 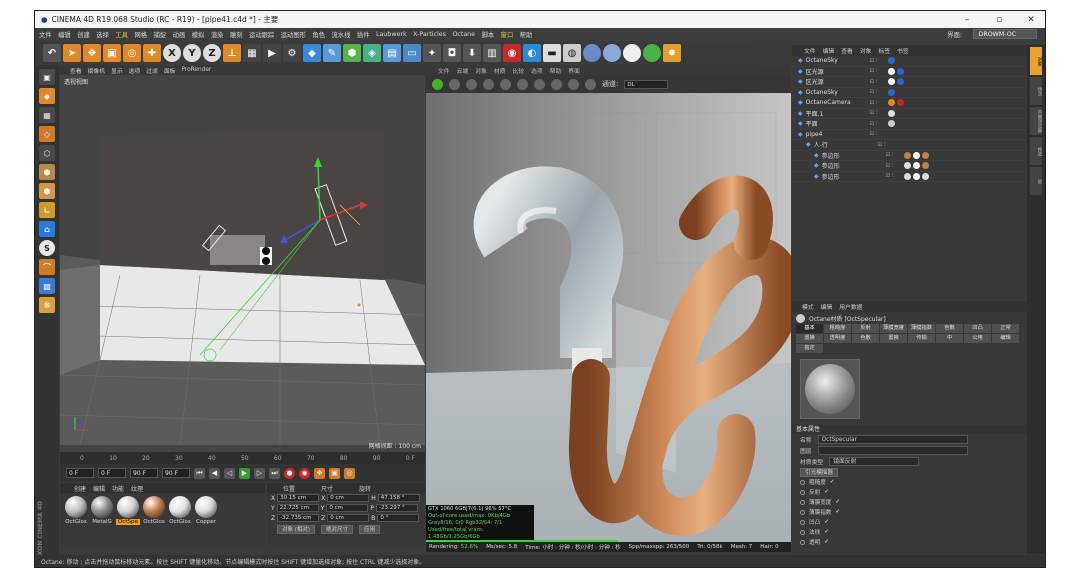 I want to click on coord-rotation-field: 0 °, so click(x=398, y=518).